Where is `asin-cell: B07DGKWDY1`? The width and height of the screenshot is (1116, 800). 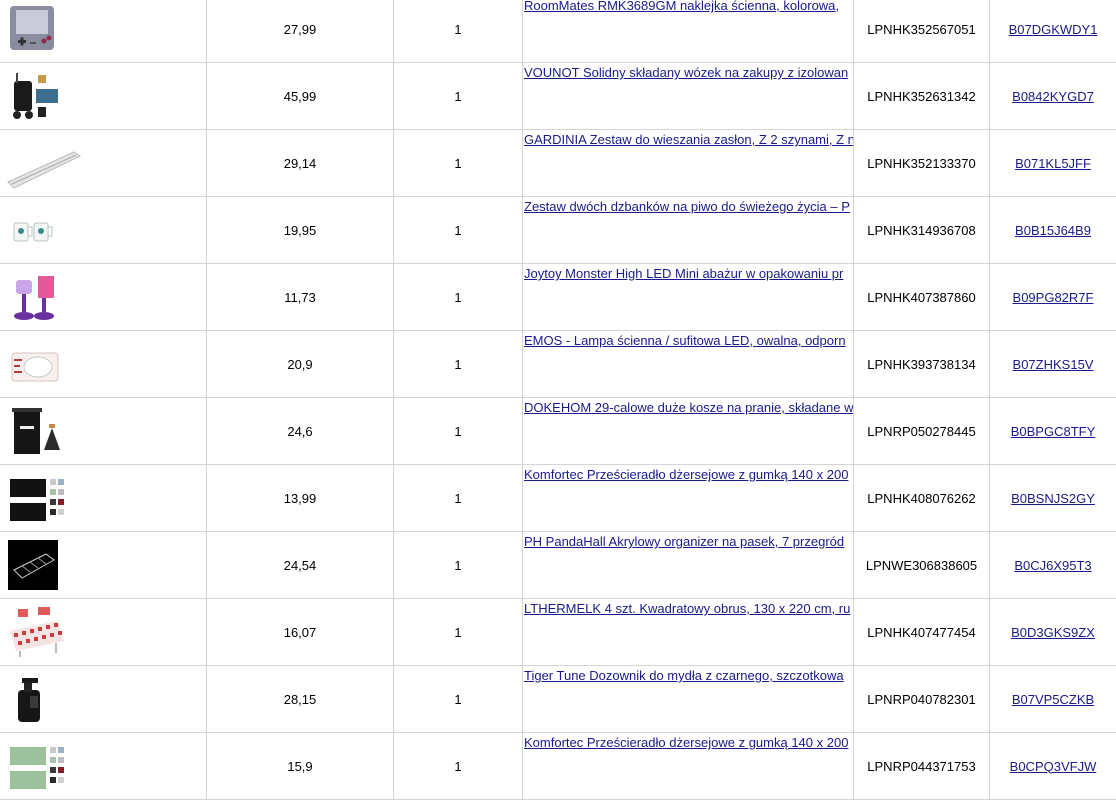 asin-cell: B07DGKWDY1 is located at coordinates (1053, 31).